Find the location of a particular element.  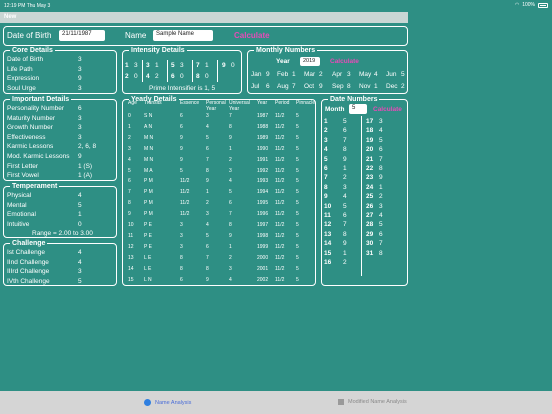

yearly-cell: 15 is located at coordinates (131, 279).